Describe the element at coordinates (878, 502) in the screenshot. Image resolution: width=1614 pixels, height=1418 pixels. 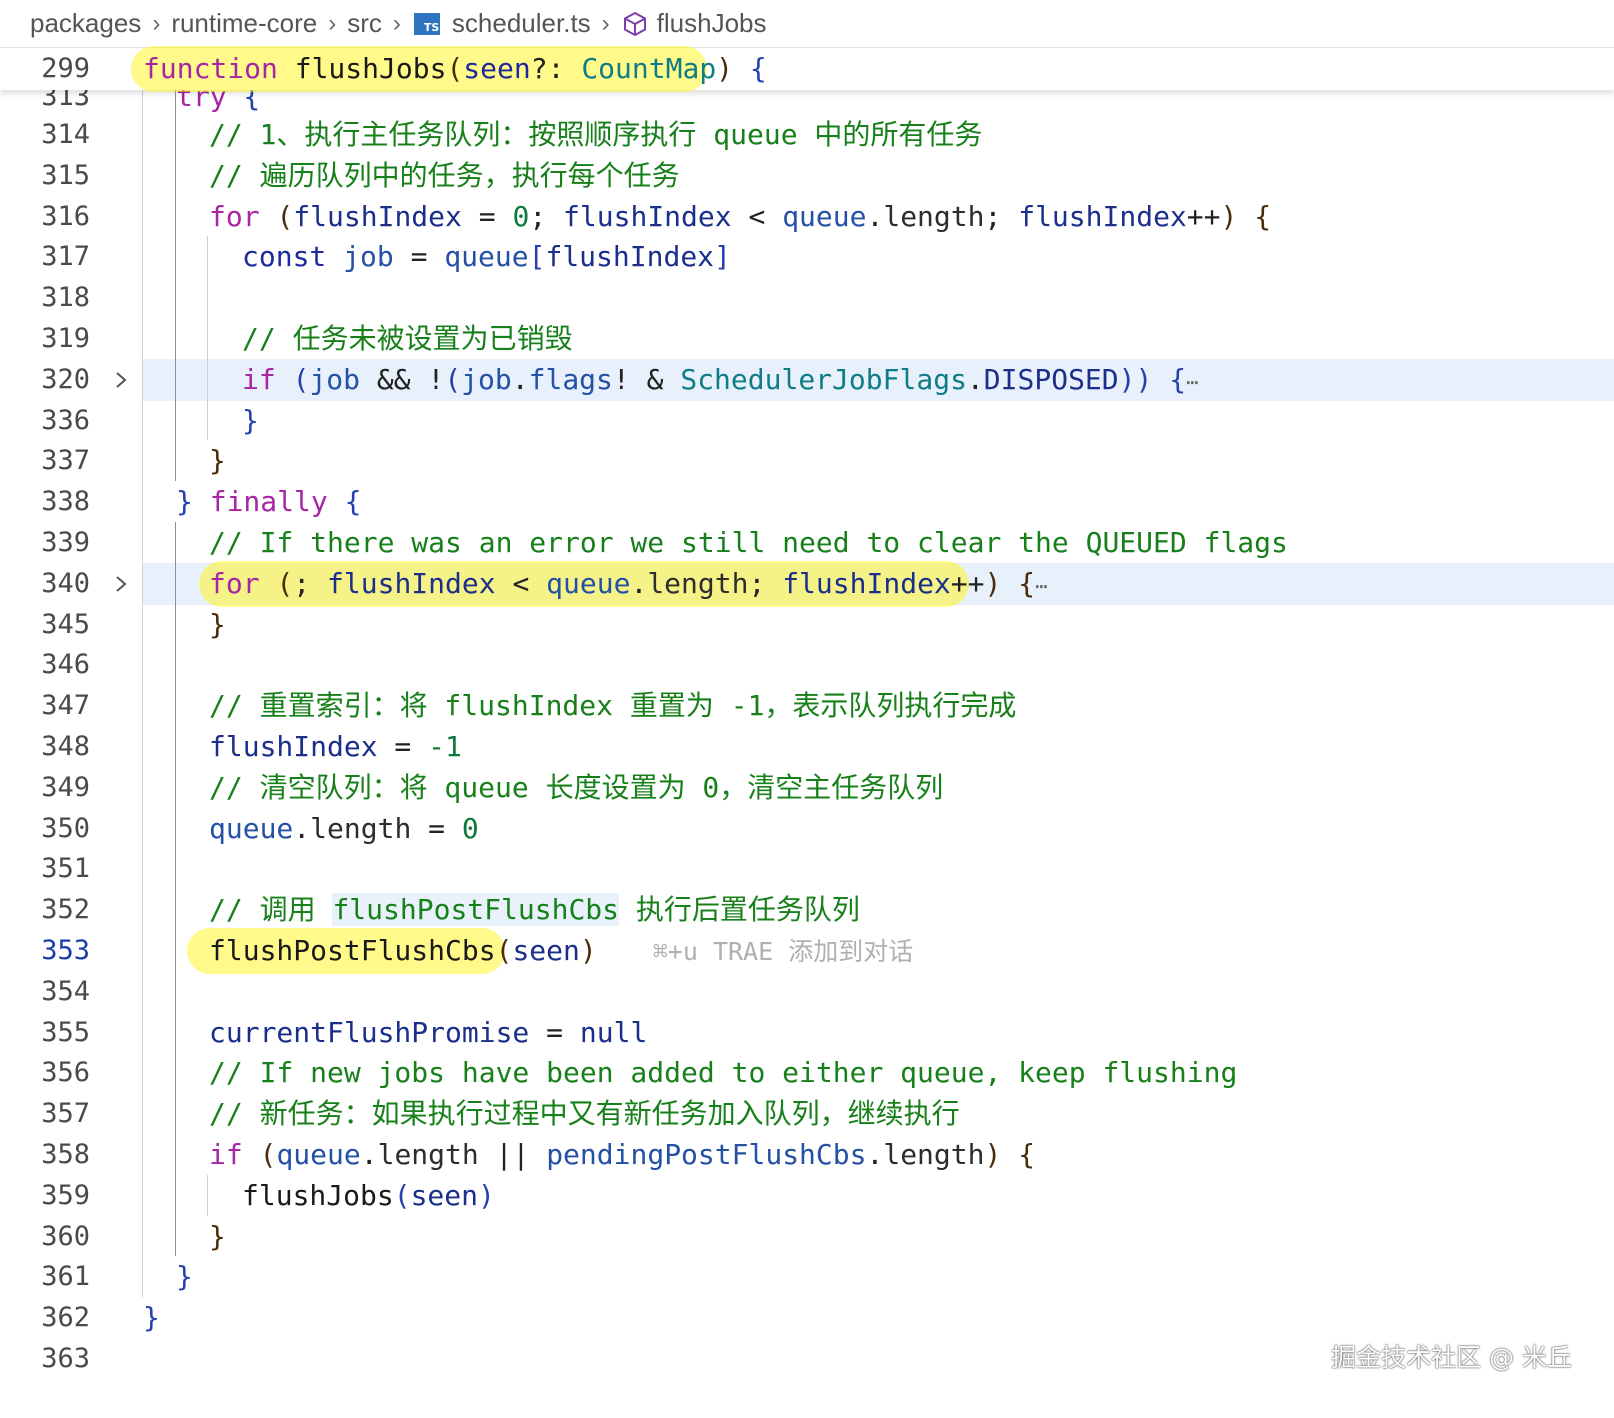
I see `code-content: } finally {` at that location.